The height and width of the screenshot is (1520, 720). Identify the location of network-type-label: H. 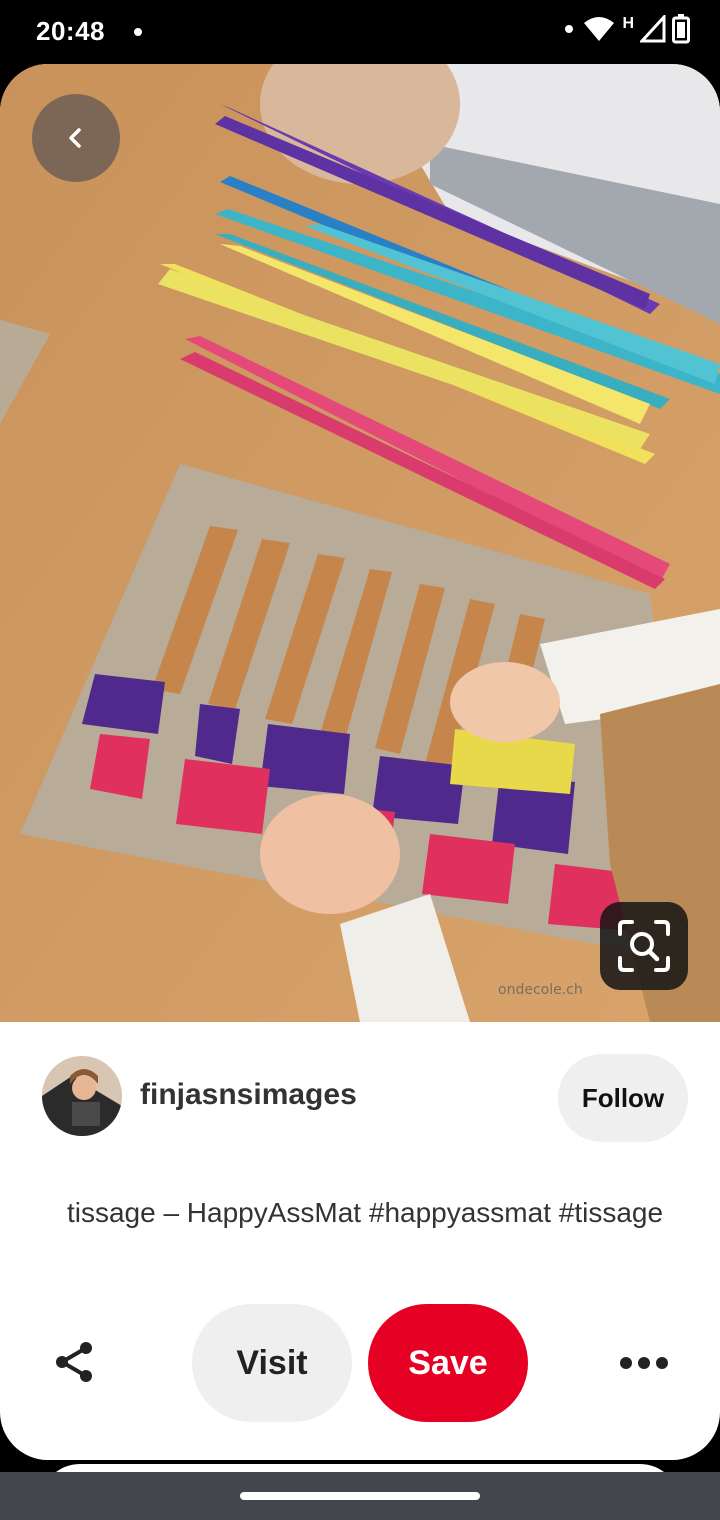
(628, 23).